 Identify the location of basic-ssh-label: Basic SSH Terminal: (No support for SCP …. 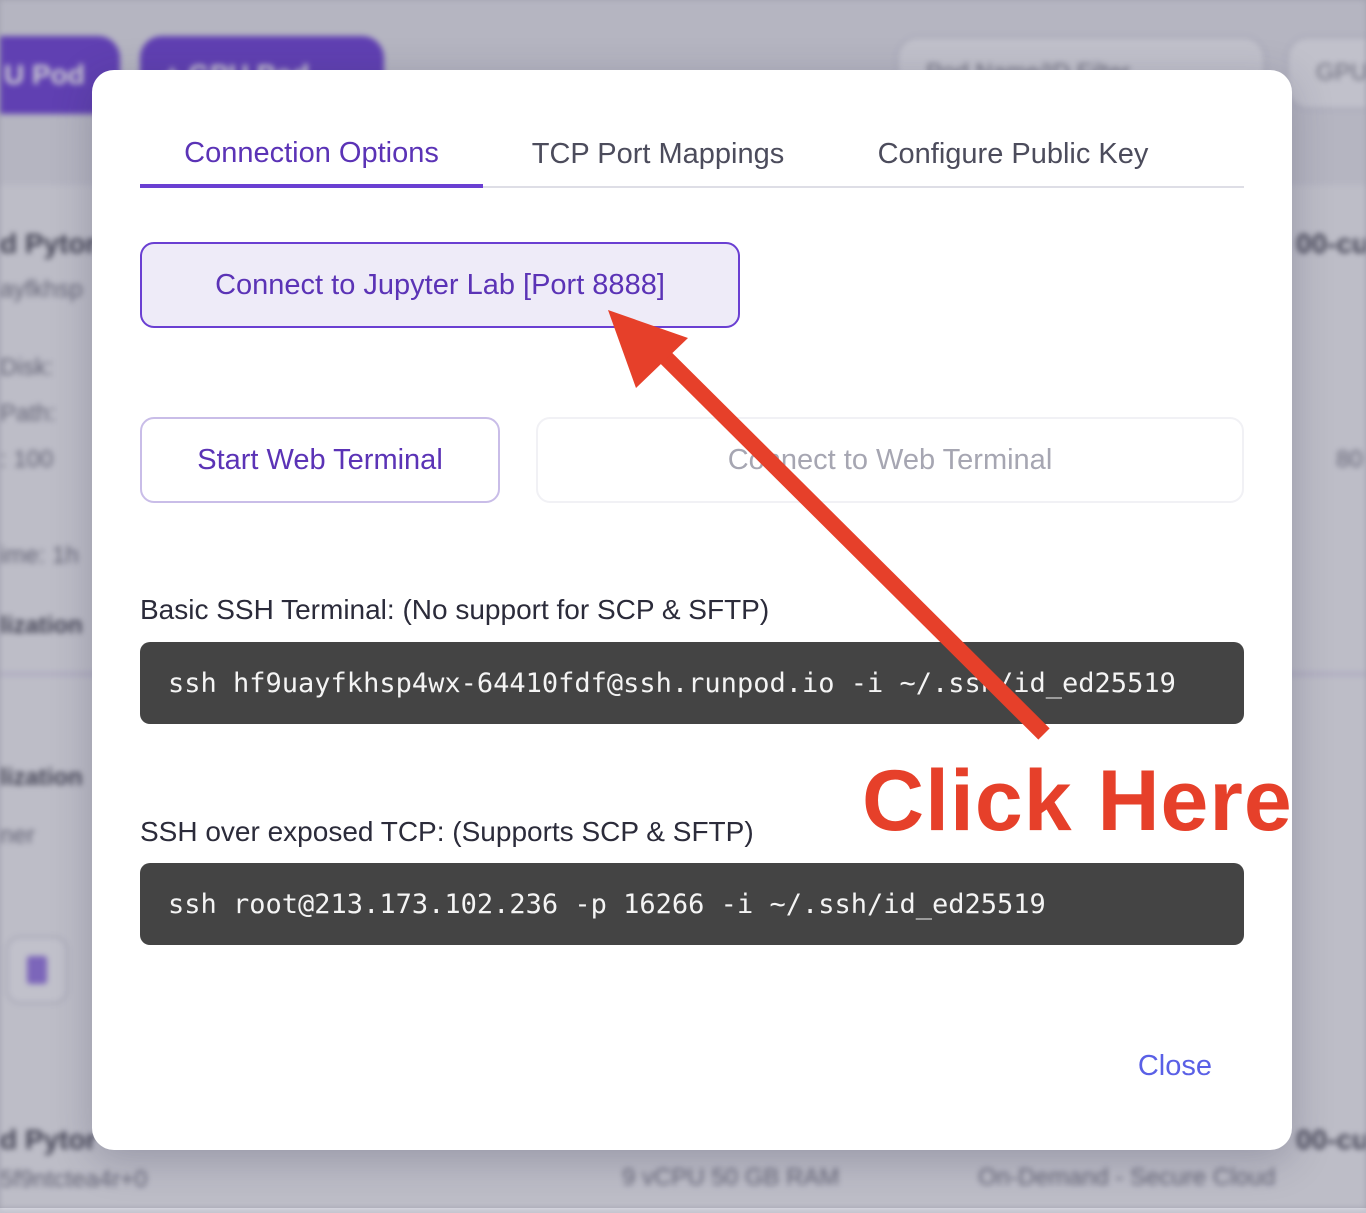
(455, 609).